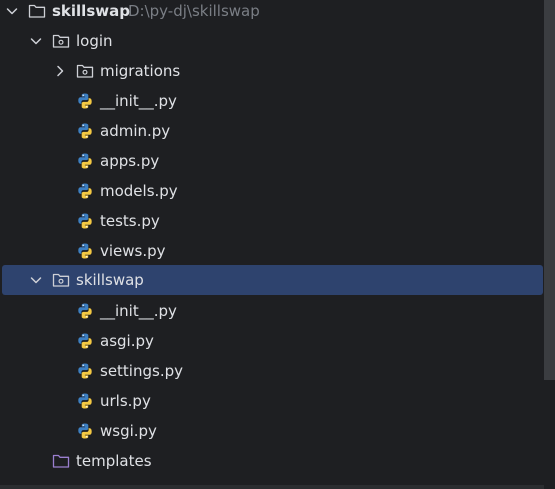  What do you see at coordinates (128, 431) in the screenshot?
I see `file-label: wsgi.py` at bounding box center [128, 431].